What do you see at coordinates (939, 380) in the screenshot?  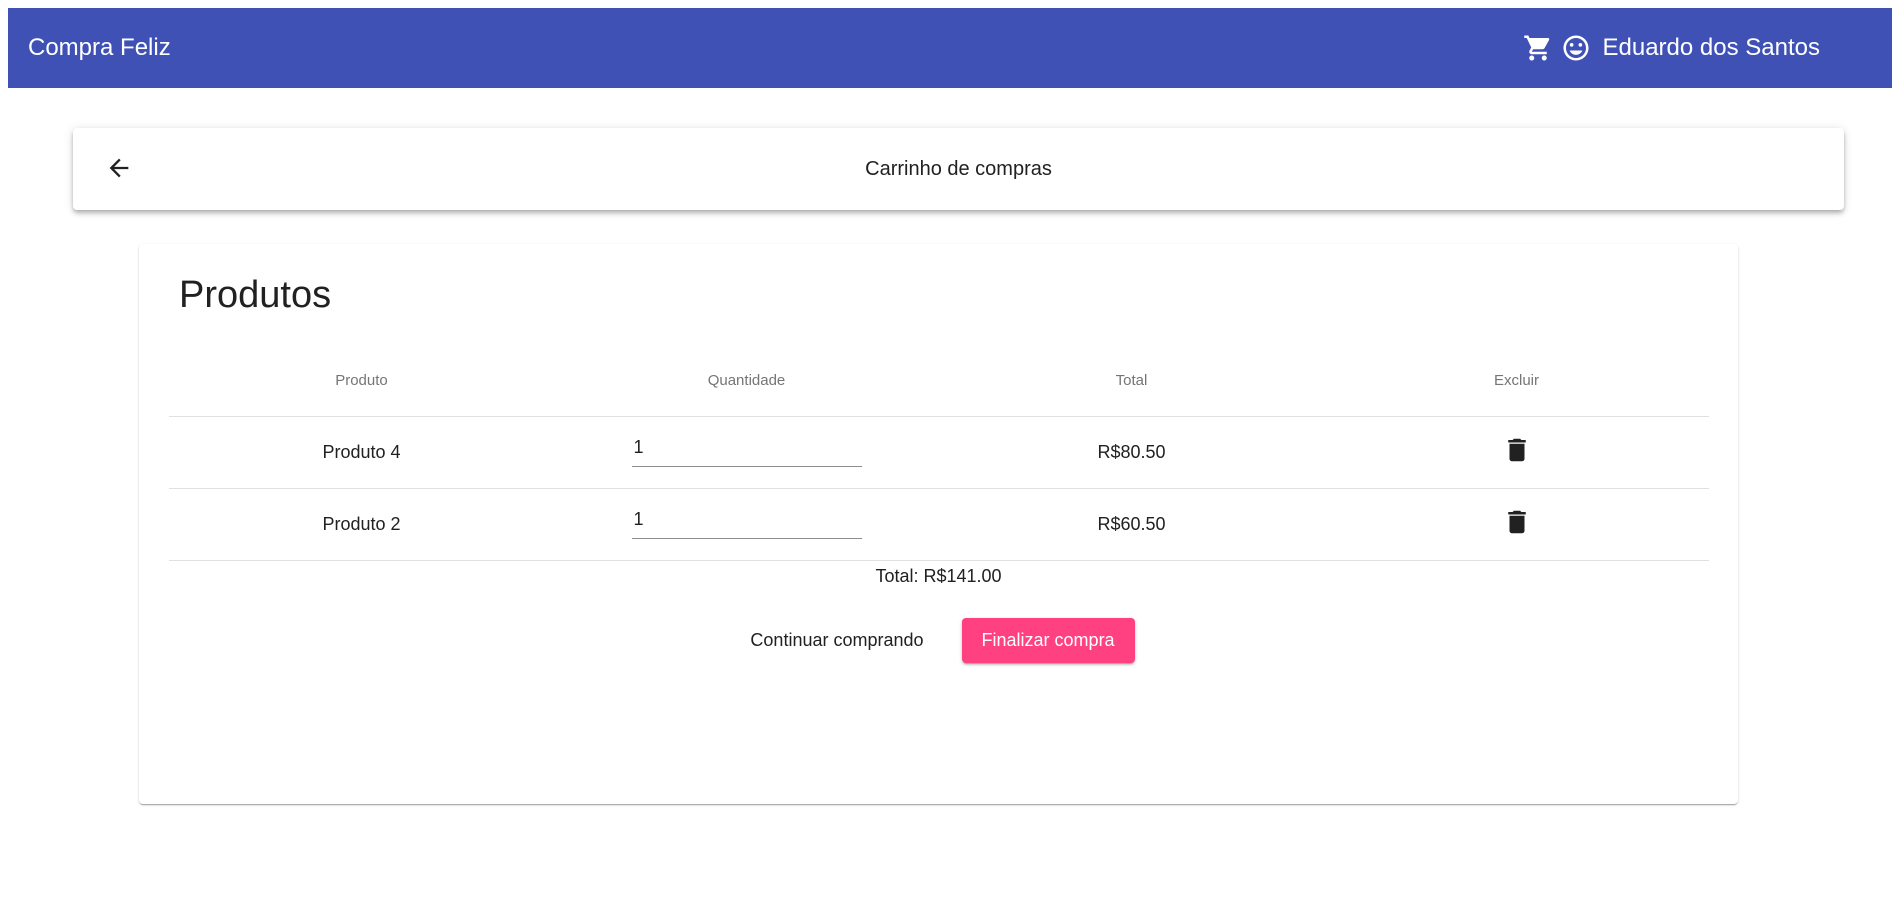 I see `table-header: Produto Quantidade Total Excluir` at bounding box center [939, 380].